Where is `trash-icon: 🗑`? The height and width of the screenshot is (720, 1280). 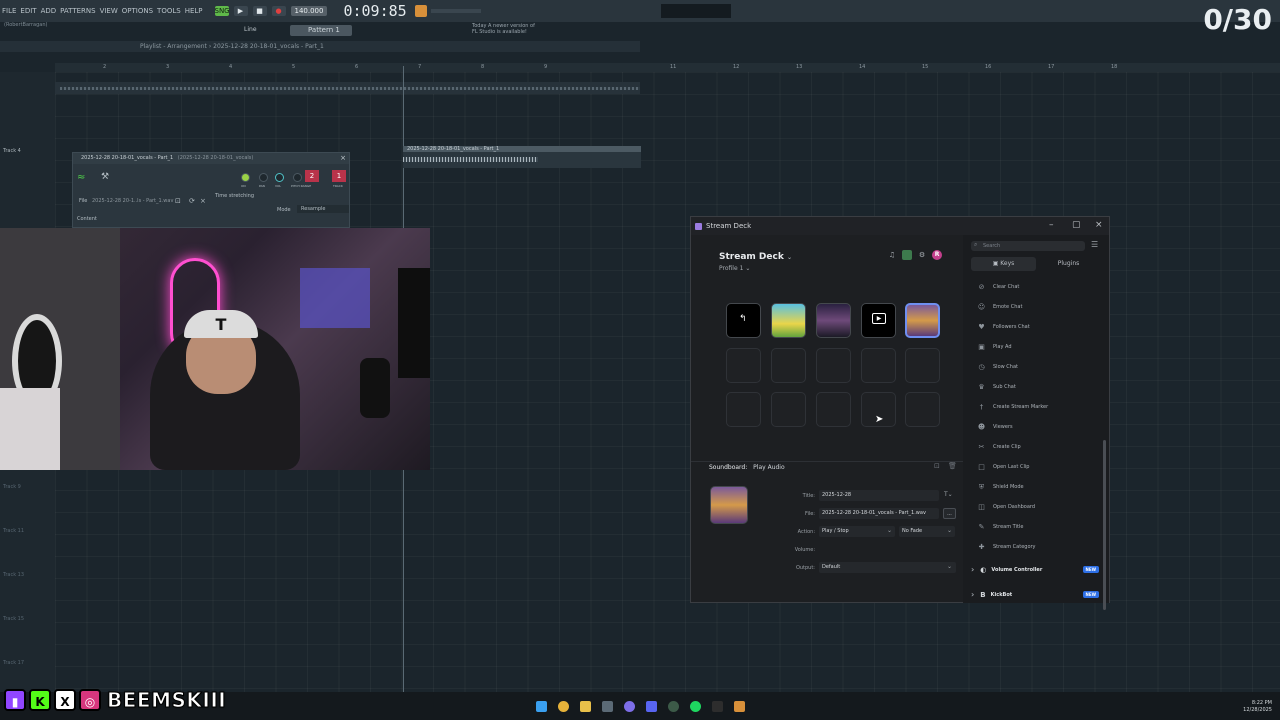
trash-icon: 🗑 is located at coordinates (952, 466).